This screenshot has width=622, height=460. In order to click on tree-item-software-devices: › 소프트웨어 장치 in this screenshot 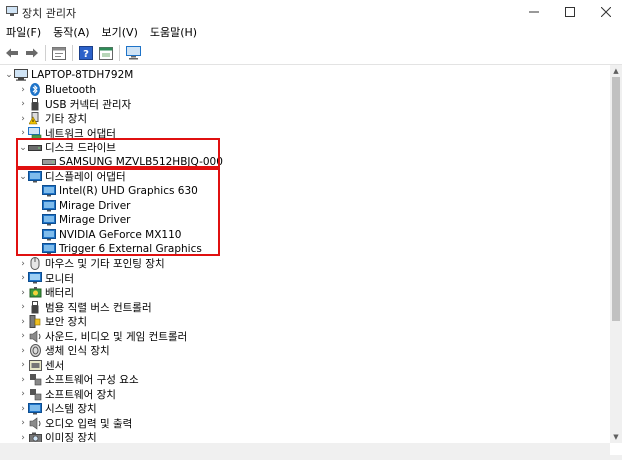, I will do `click(314, 394)`.